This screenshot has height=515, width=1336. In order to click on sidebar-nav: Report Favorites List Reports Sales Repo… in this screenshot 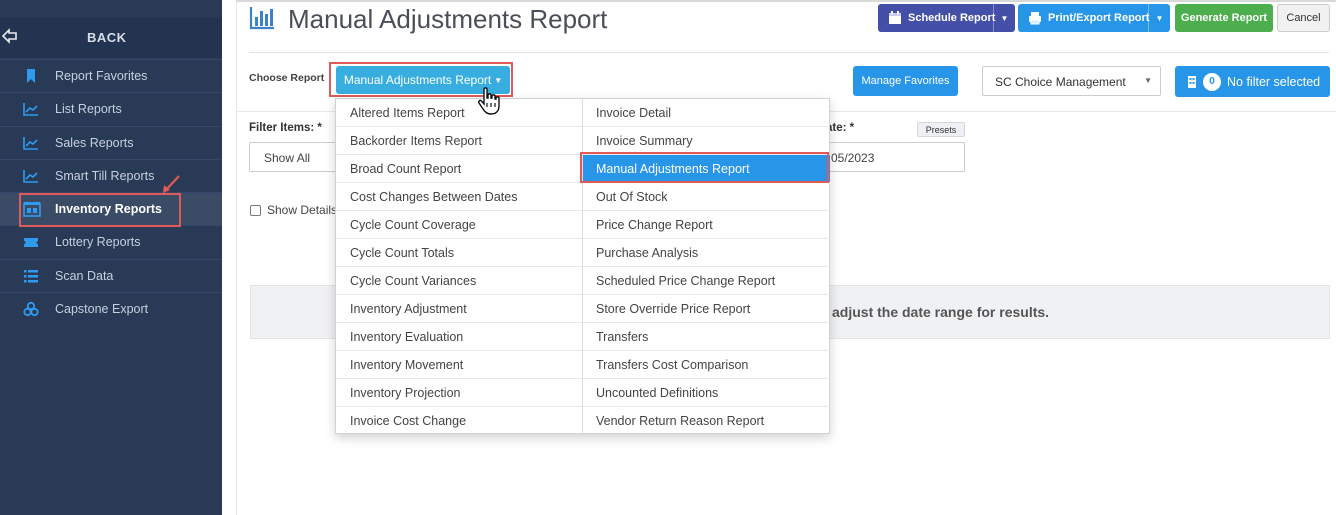, I will do `click(111, 192)`.